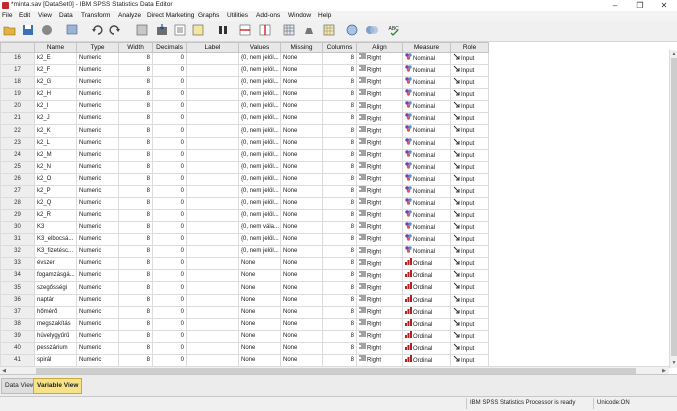 This screenshot has width=677, height=411. I want to click on name-cell: k2_Q, so click(55, 203).